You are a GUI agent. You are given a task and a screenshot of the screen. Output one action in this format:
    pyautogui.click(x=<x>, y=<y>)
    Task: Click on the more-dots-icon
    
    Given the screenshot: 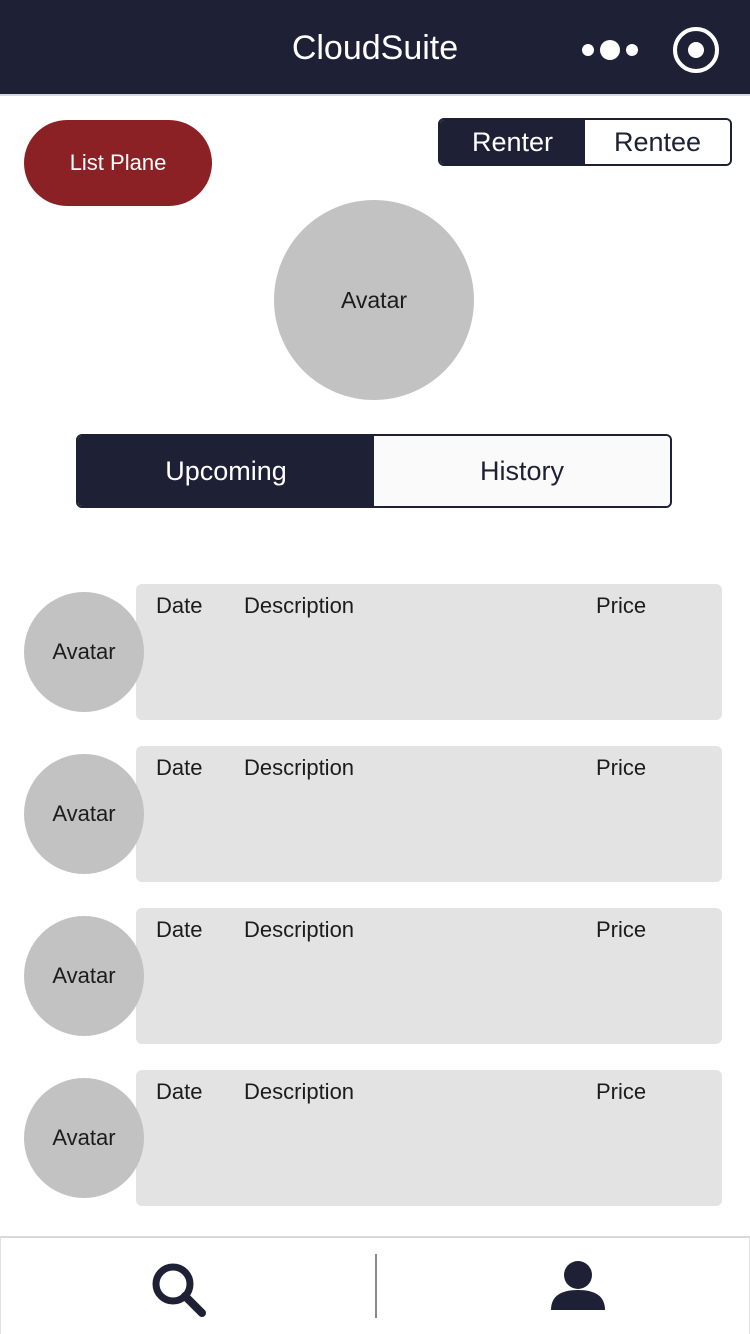 What is the action you would take?
    pyautogui.click(x=610, y=50)
    